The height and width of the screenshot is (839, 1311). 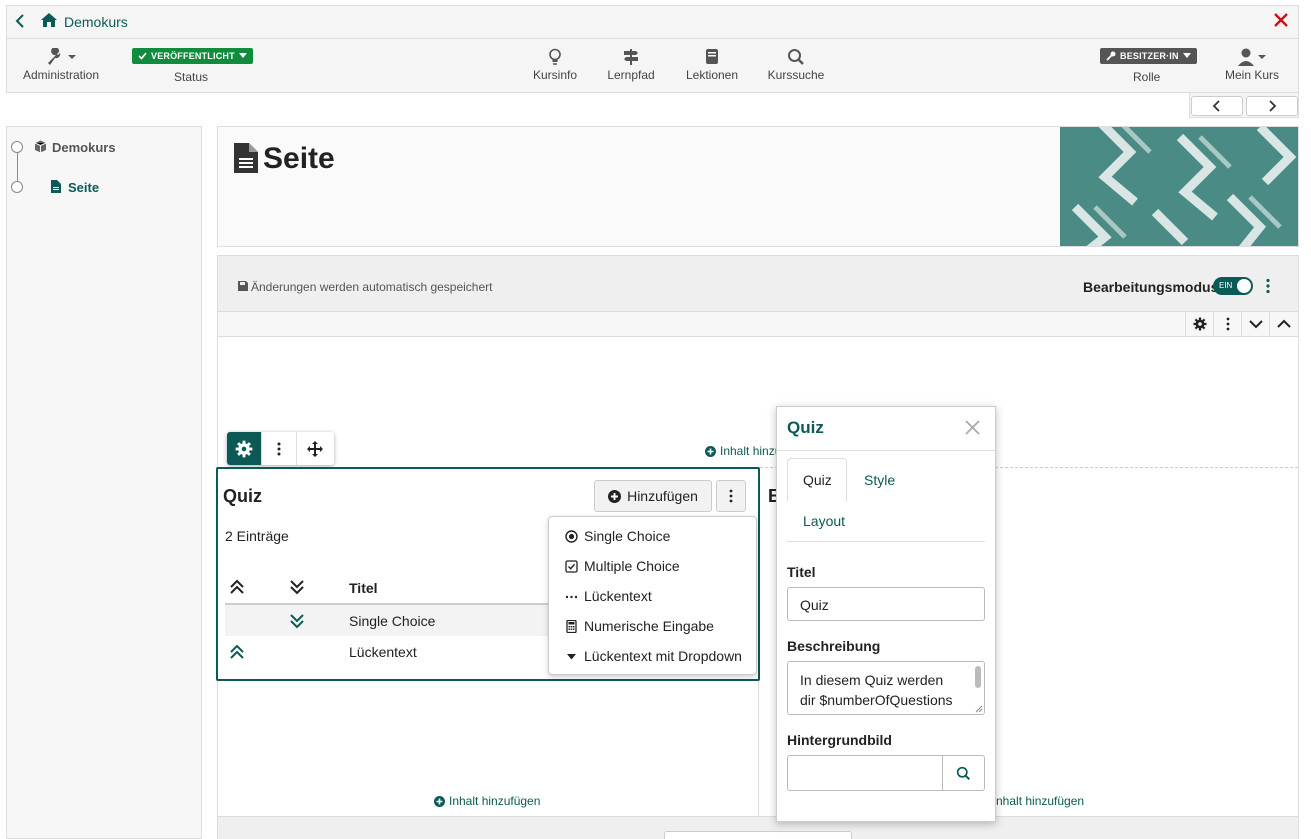 What do you see at coordinates (1255, 324) in the screenshot?
I see `chevron-down-icon` at bounding box center [1255, 324].